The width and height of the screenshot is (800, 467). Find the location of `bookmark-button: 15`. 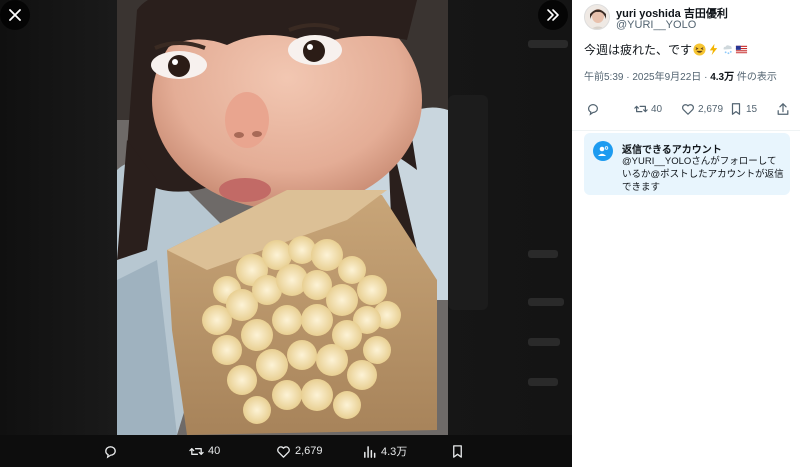

bookmark-button: 15 is located at coordinates (743, 109).